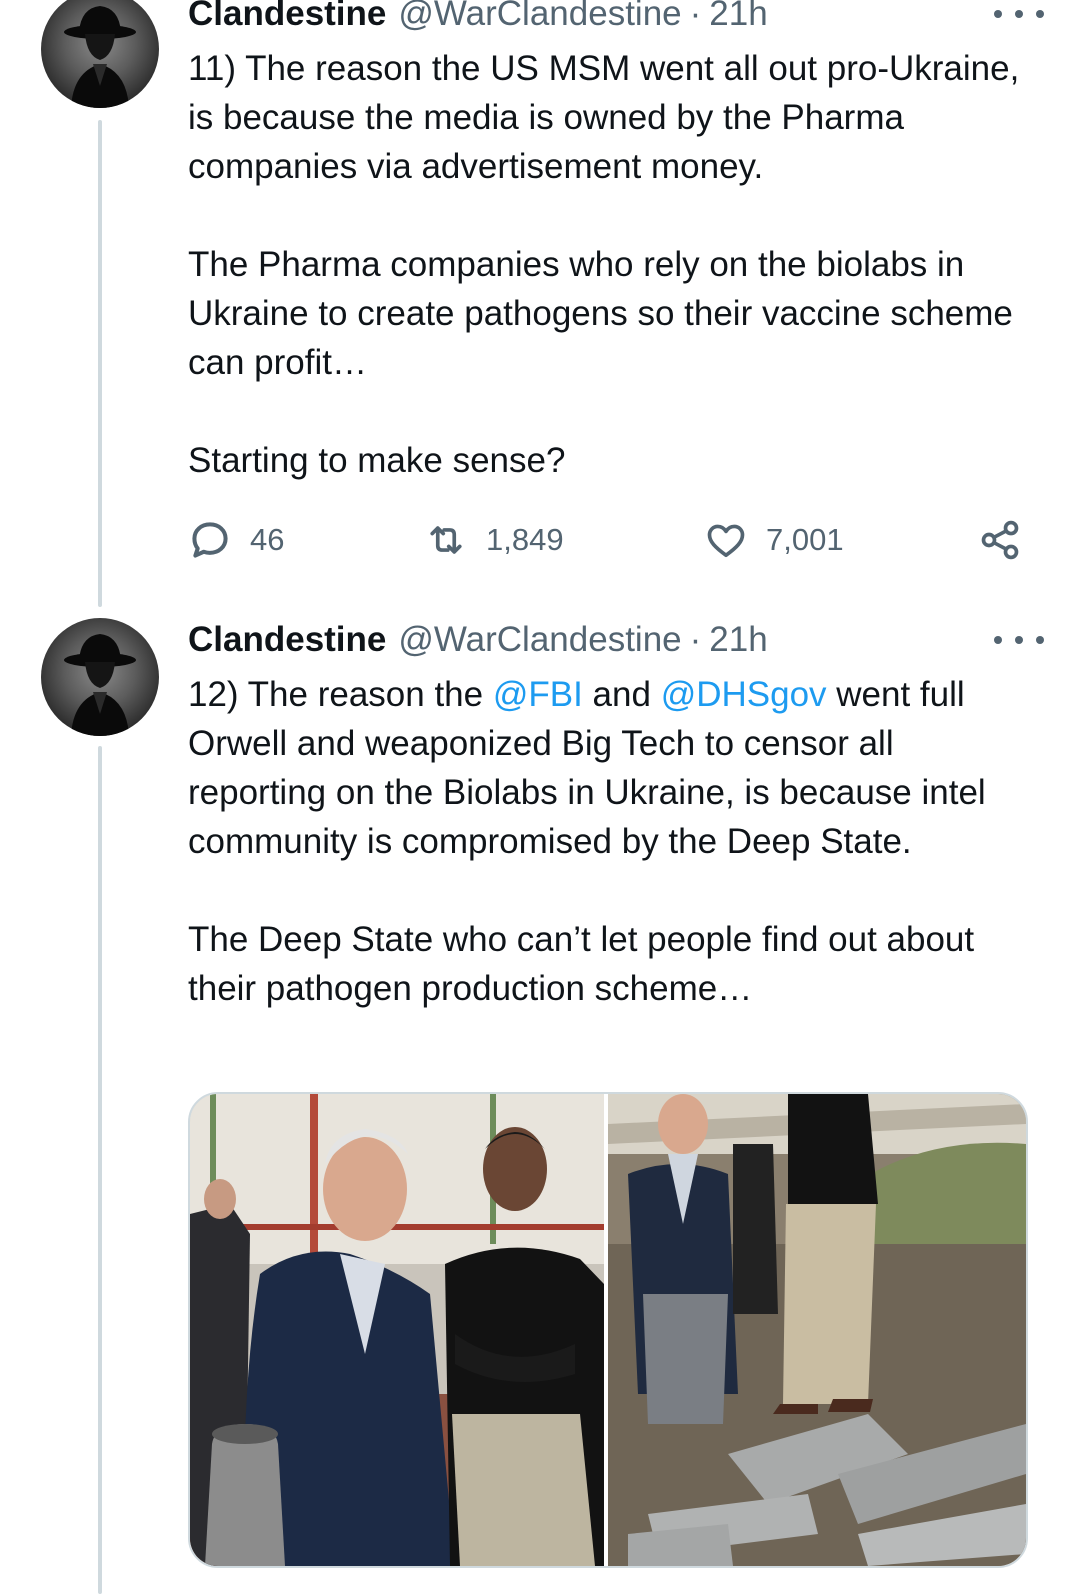 This screenshot has height=1594, width=1080. I want to click on reply-count: 46, so click(267, 539).